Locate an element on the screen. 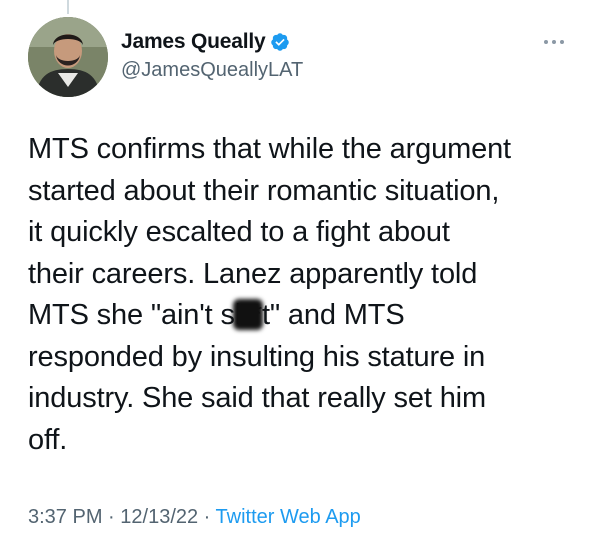 The width and height of the screenshot is (595, 549). tweet-date: 12/13/22 is located at coordinates (159, 517).